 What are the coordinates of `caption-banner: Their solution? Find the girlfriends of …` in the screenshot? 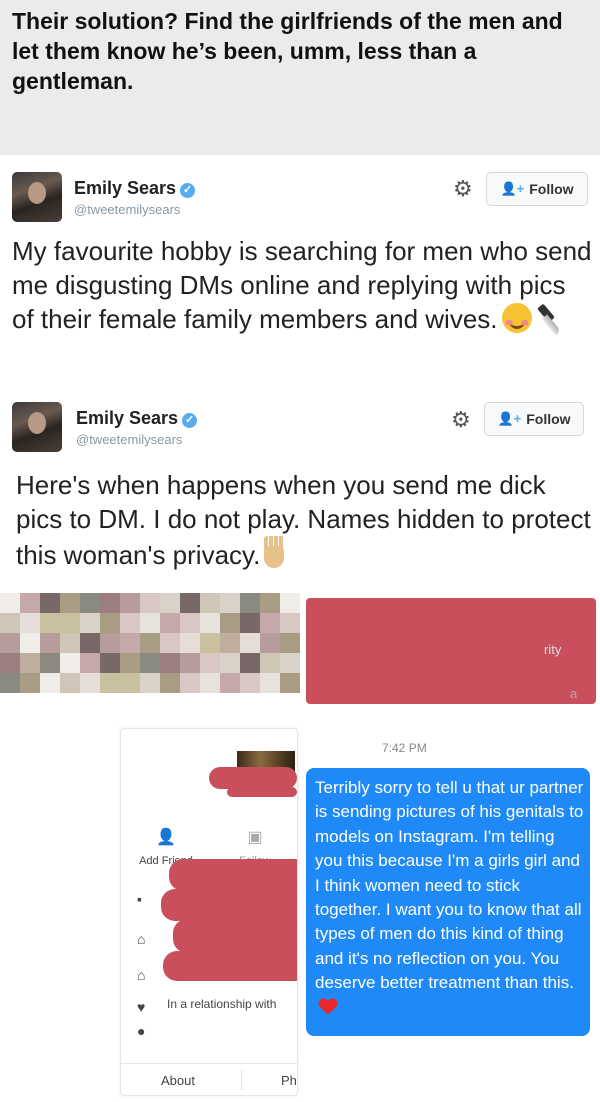 It's located at (300, 77).